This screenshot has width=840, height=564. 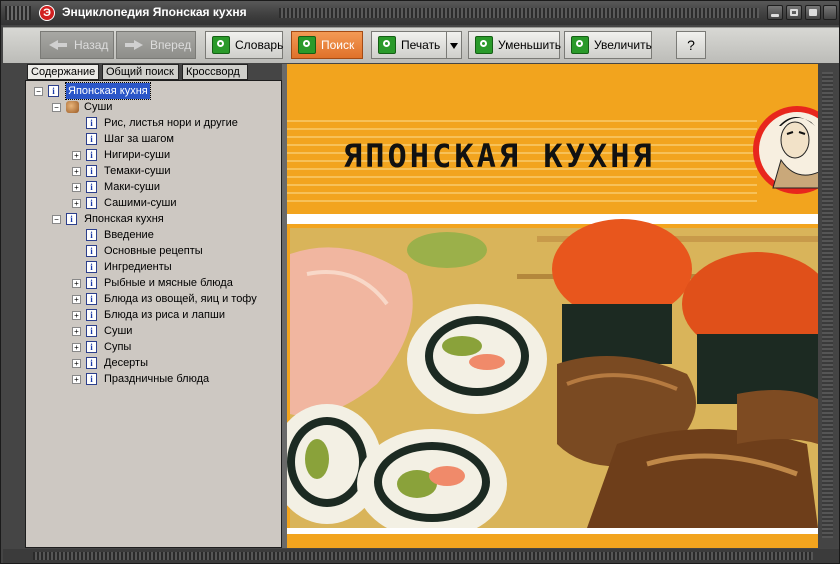 I want to click on tree-item: i Основные рецепты, so click(x=153, y=251).